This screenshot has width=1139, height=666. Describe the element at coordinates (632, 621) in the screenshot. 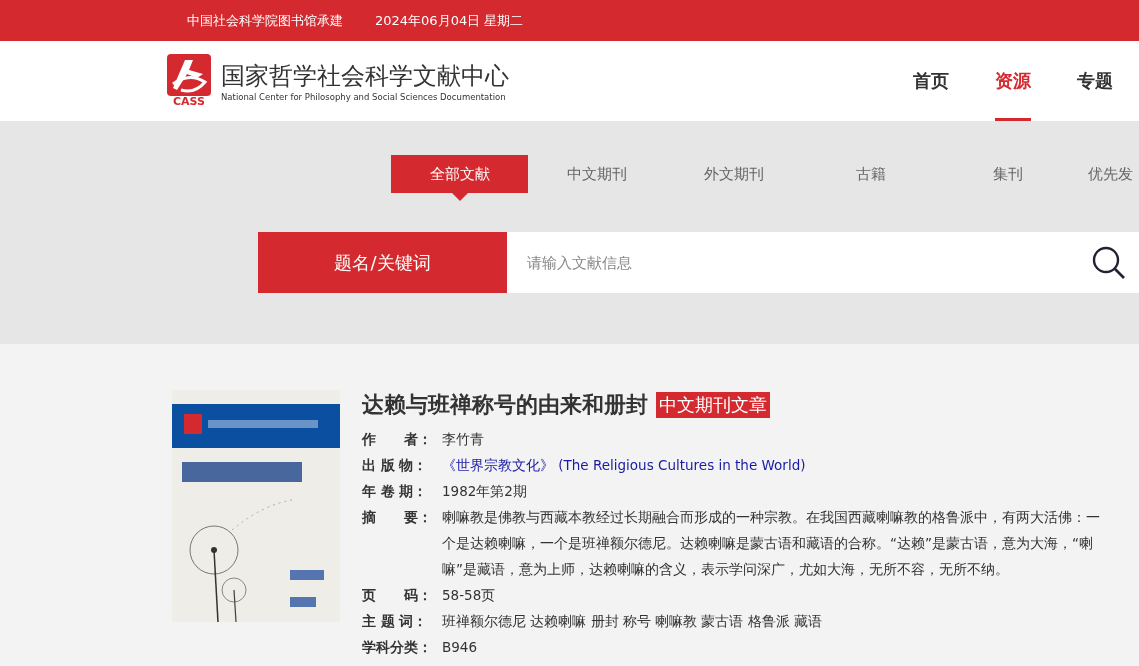

I see `field-value: 班禅额尔德尼 达赖喇嘛 册封 称号 喇嘛教 蒙古语 格鲁派 藏语` at that location.